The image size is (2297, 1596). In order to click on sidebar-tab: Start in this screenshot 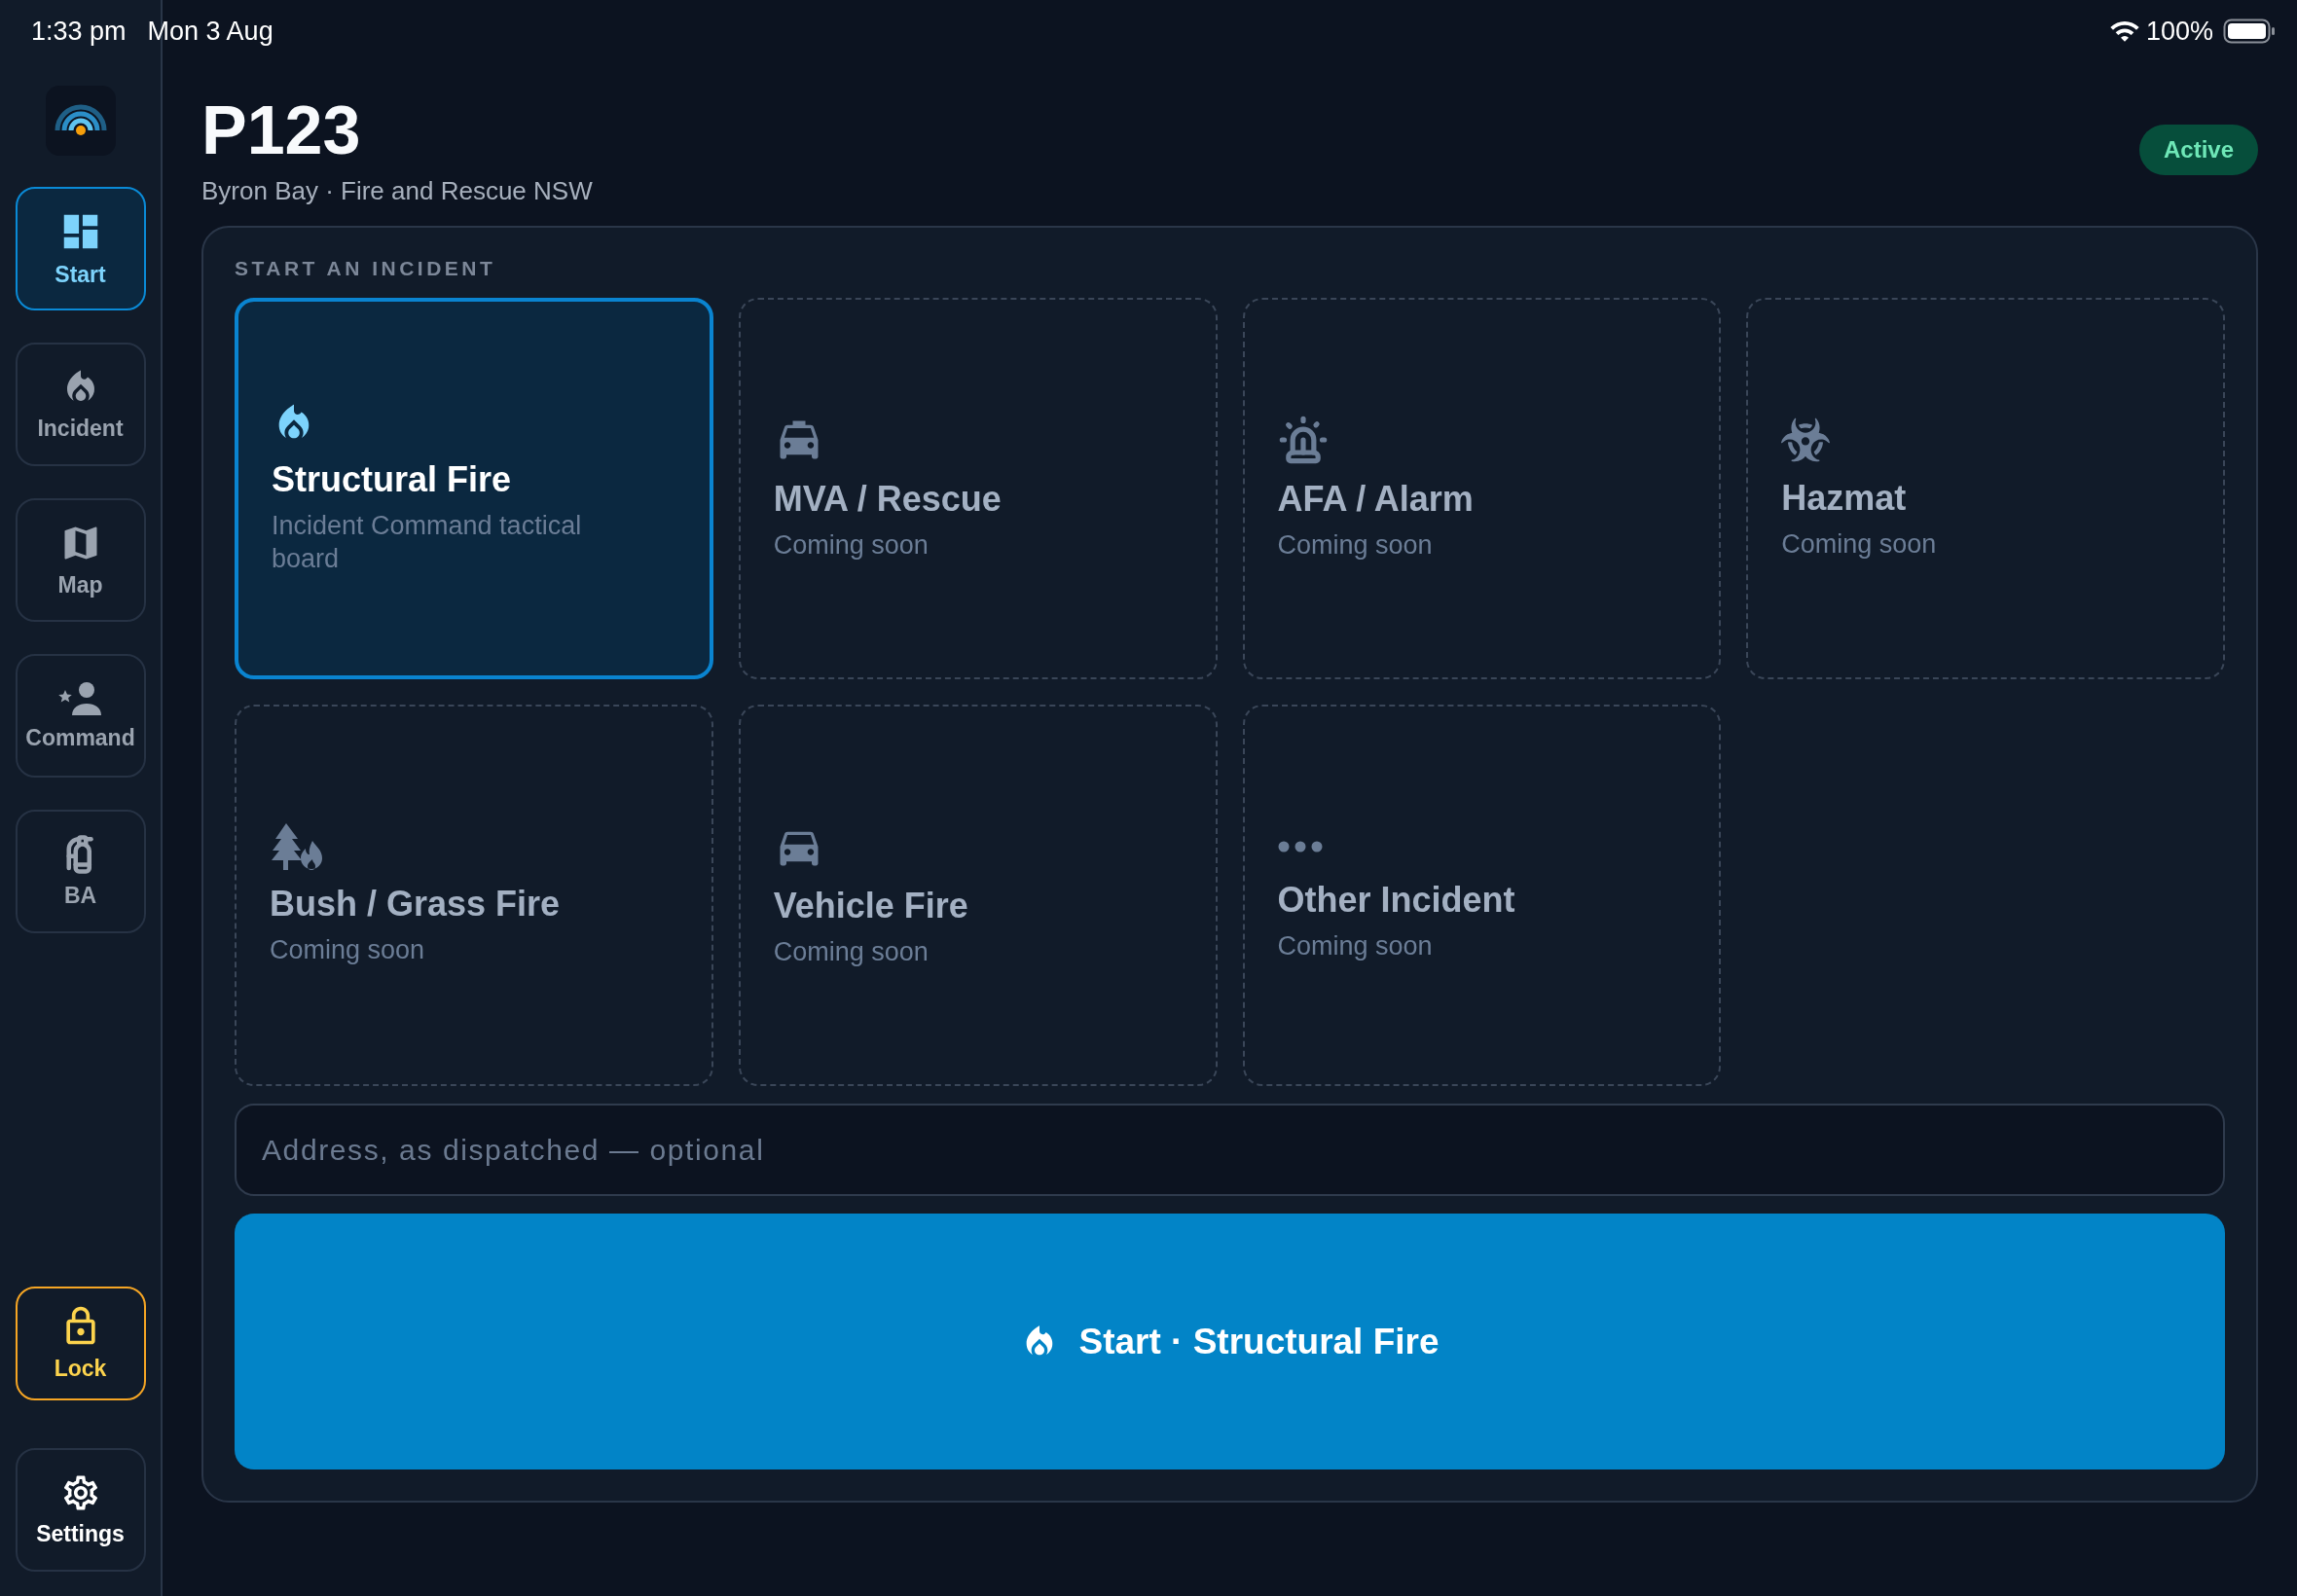, I will do `click(81, 248)`.